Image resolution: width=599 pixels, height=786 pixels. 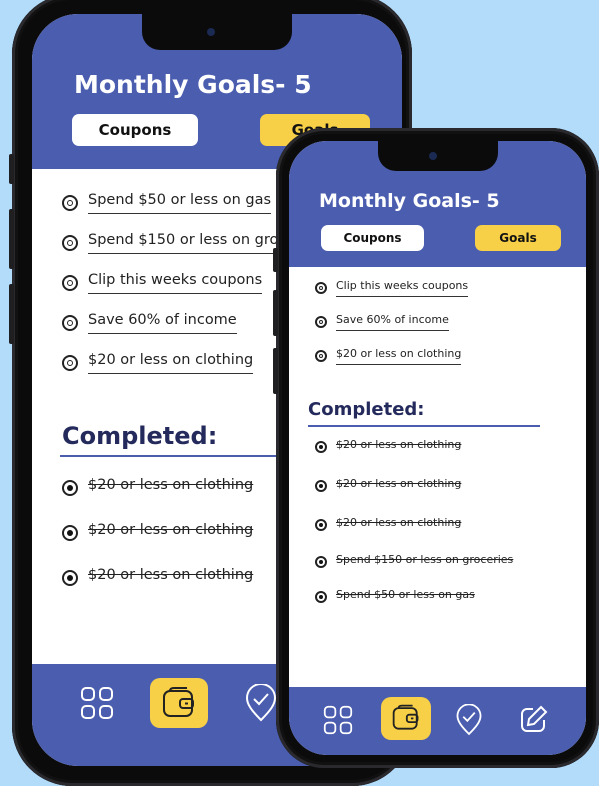 What do you see at coordinates (405, 594) in the screenshot?
I see `completed-label: Spend $50 or less on gas` at bounding box center [405, 594].